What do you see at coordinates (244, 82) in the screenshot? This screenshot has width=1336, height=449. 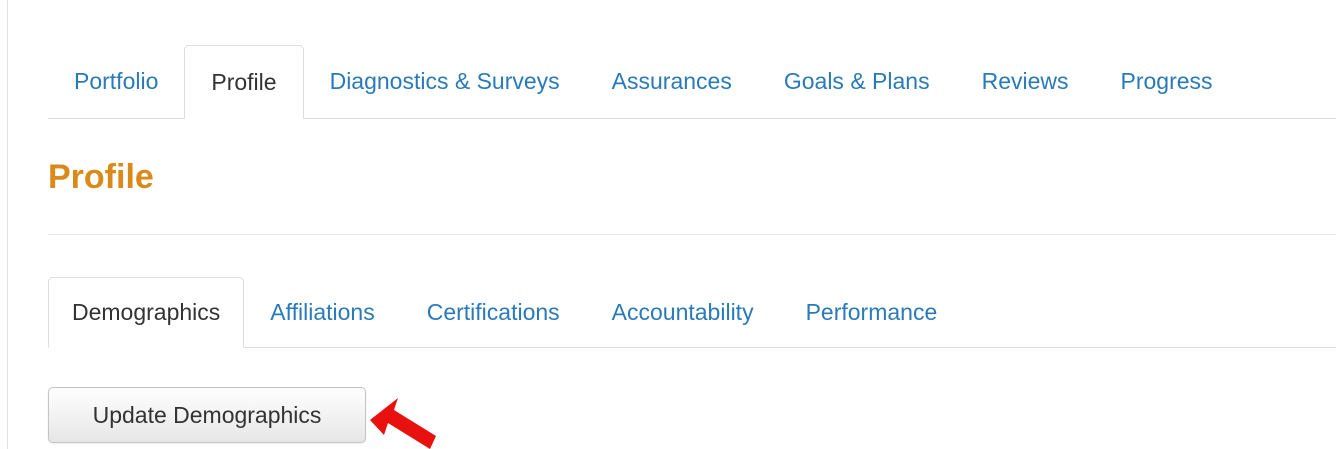 I see `tab-profile: Profile` at bounding box center [244, 82].